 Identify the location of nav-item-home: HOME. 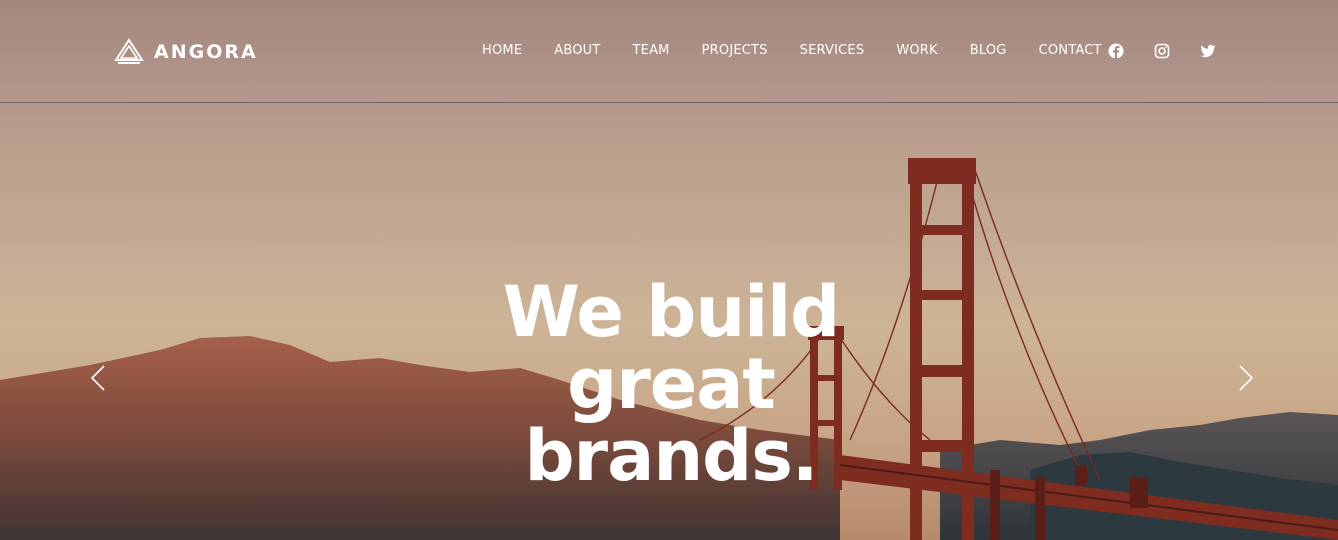
(502, 50).